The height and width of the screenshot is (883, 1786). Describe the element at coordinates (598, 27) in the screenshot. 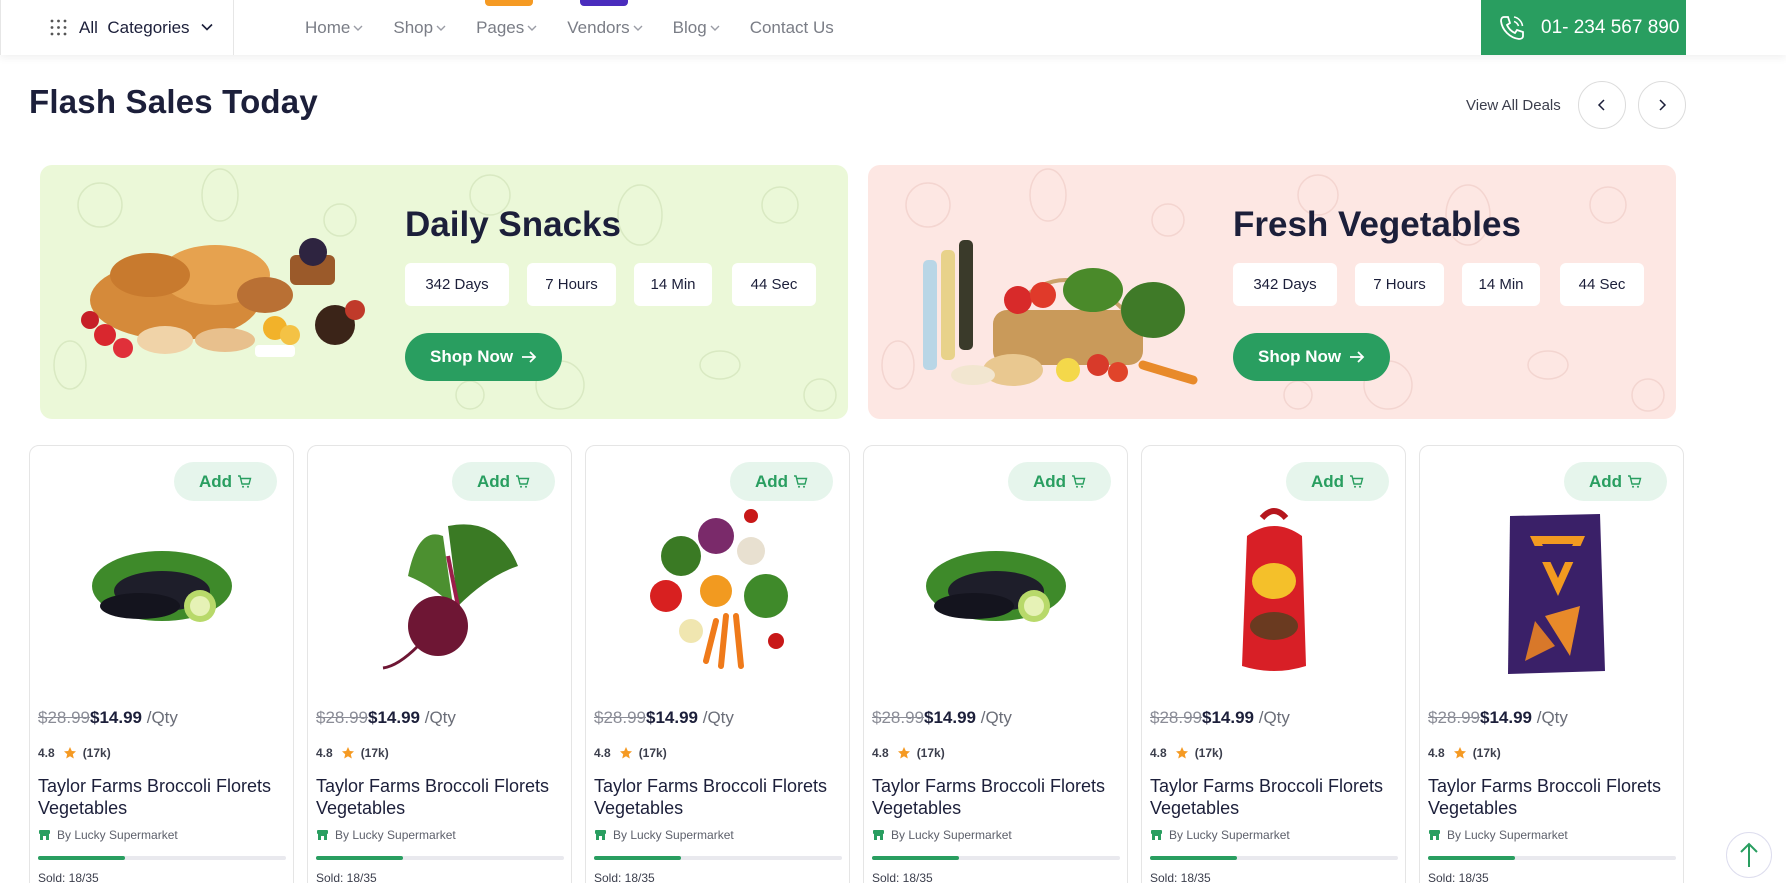

I see `menu-item-label: Vendors` at that location.